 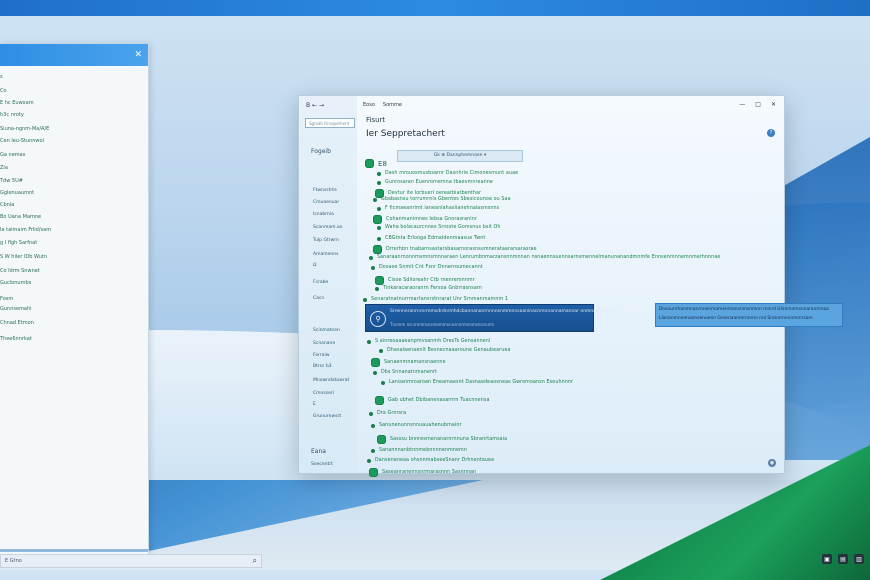 I want to click on nav-item: Cmnsseri, so click(x=323, y=393).